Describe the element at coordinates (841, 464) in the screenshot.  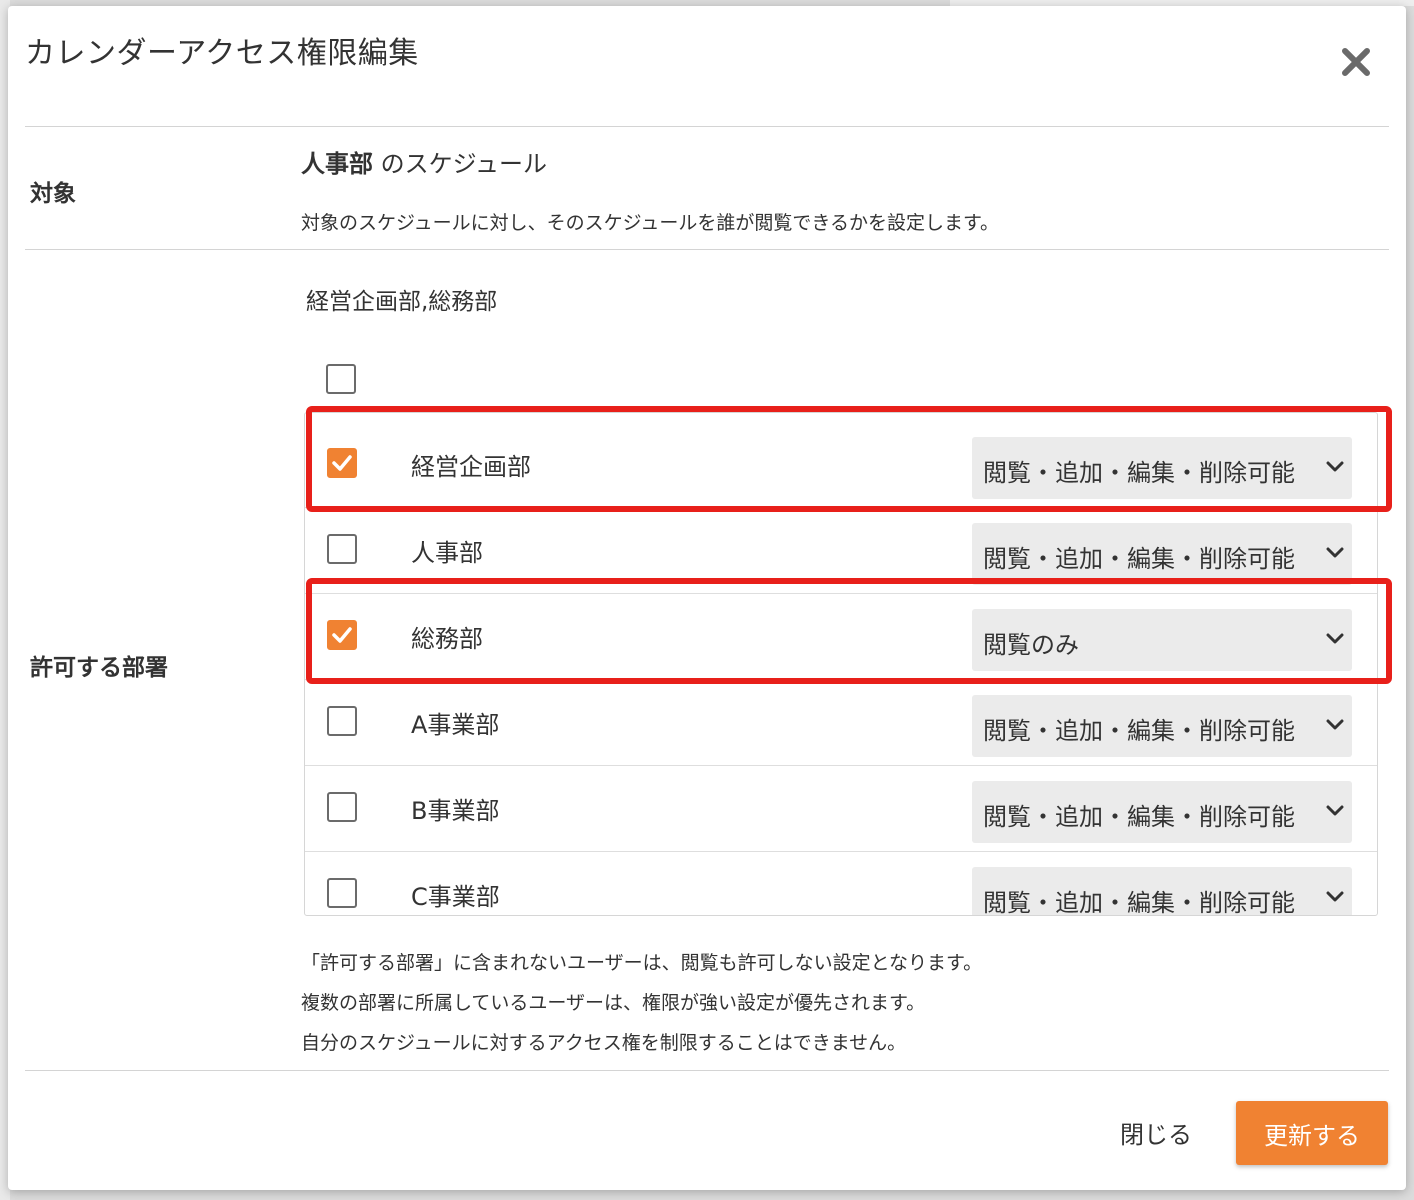
I see `department-row: 経営企画部 閲覧・追加・編集・削除可能` at that location.